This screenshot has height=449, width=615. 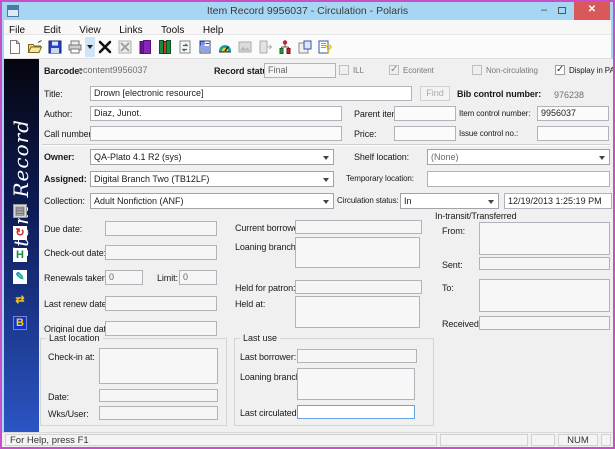 What do you see at coordinates (357, 252) in the screenshot?
I see `loaning-branch-box` at bounding box center [357, 252].